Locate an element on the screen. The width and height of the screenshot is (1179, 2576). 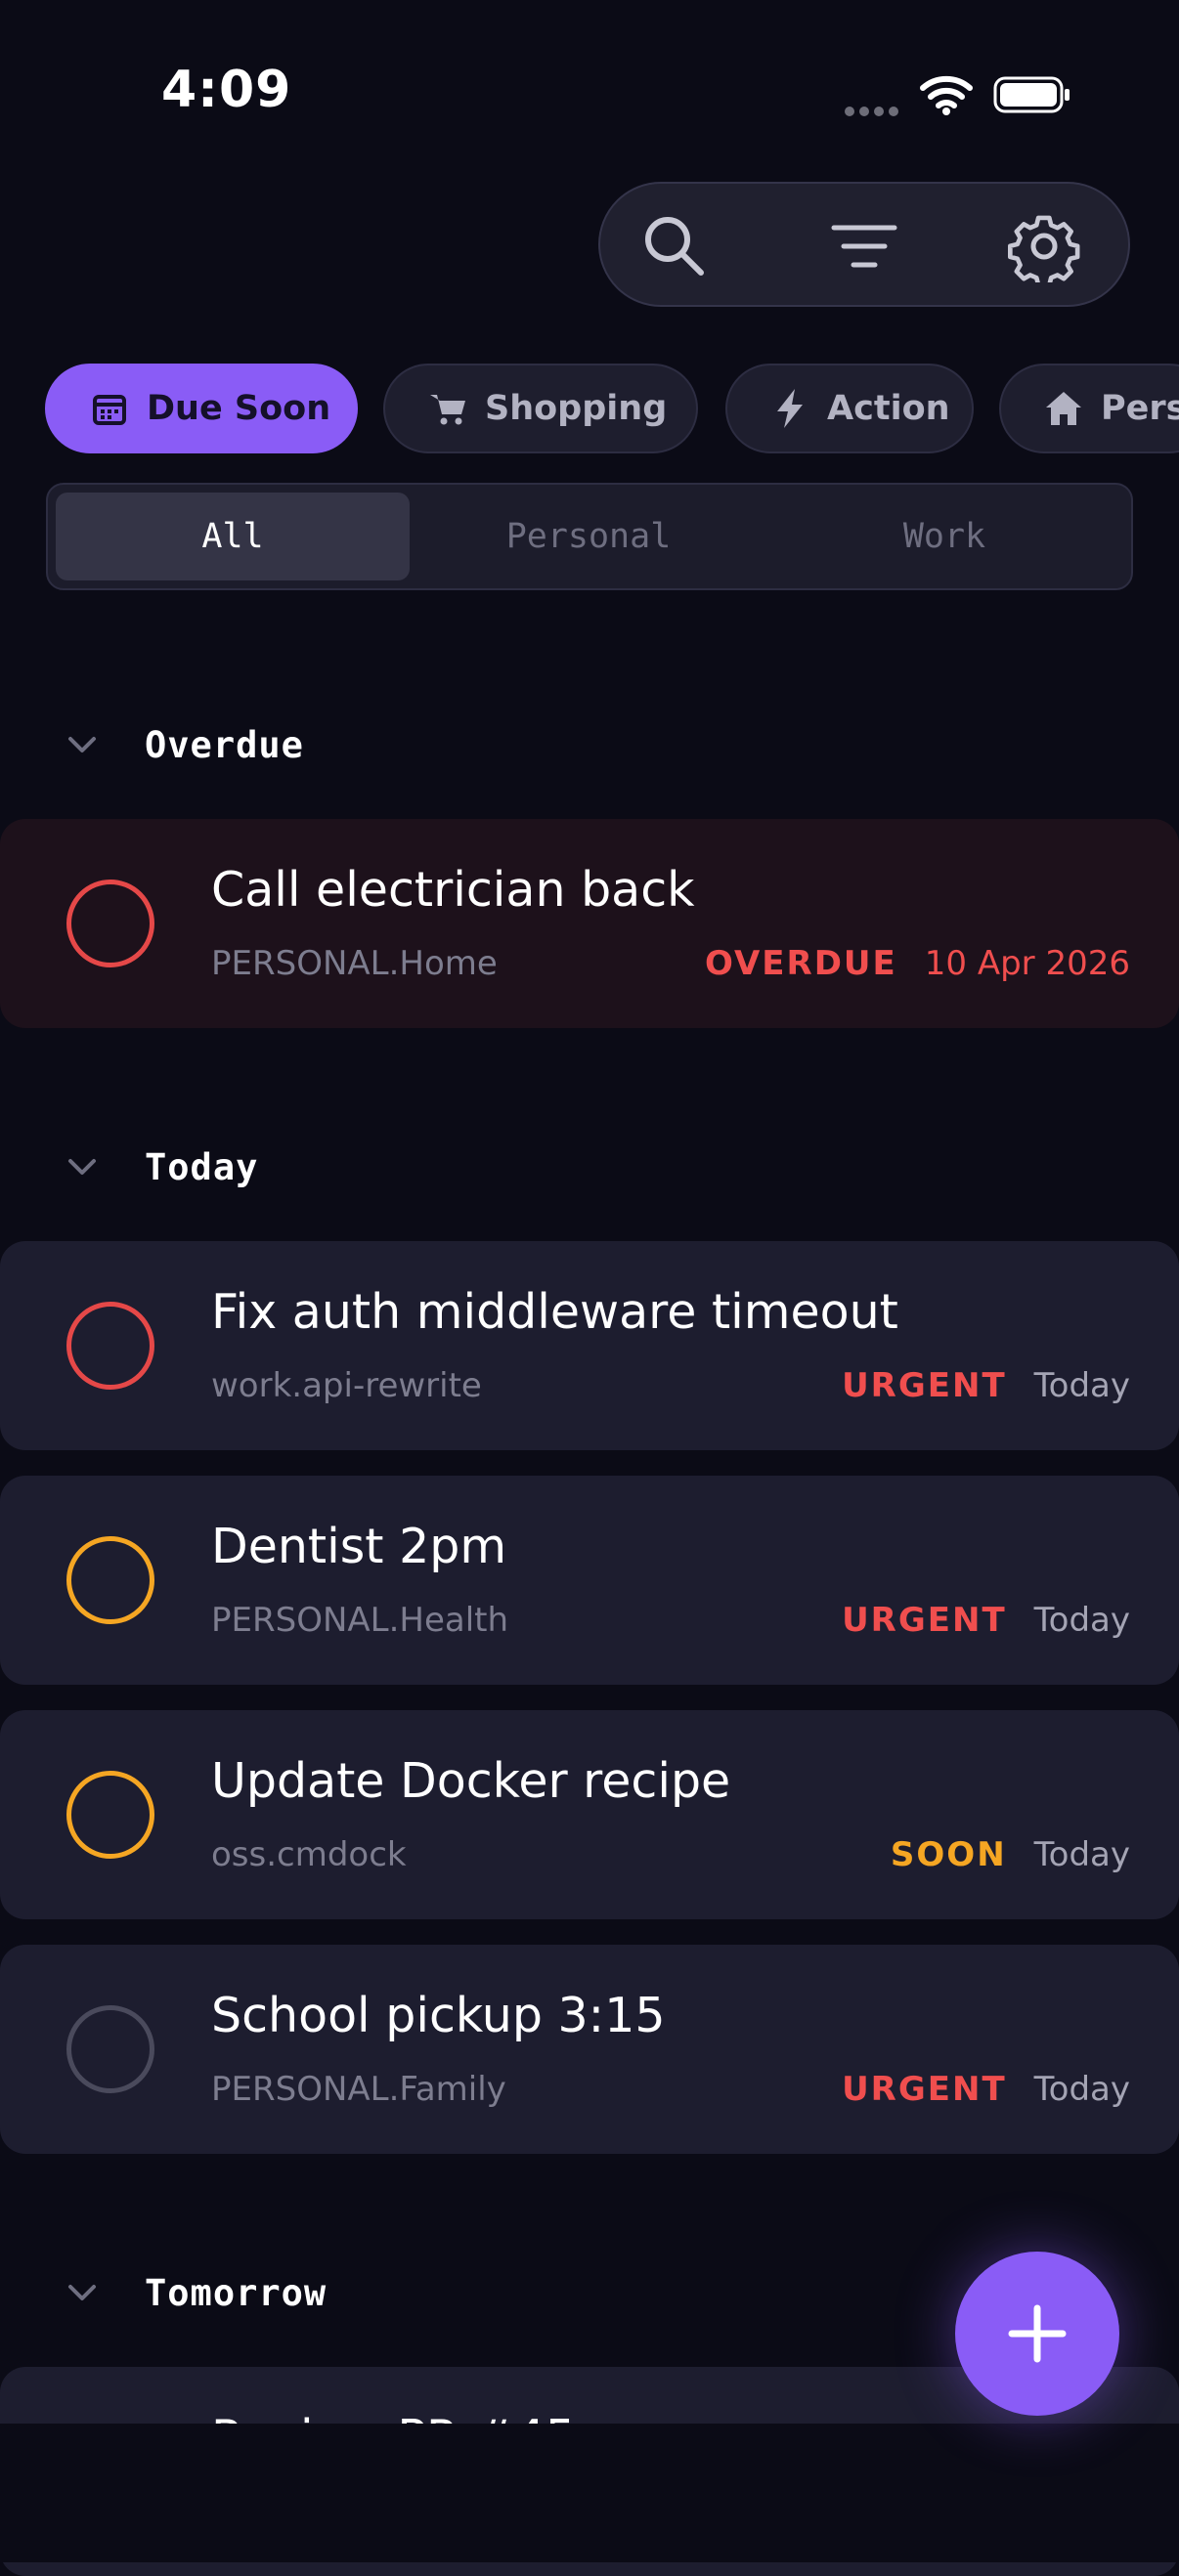
chip-action: Action is located at coordinates (849, 409).